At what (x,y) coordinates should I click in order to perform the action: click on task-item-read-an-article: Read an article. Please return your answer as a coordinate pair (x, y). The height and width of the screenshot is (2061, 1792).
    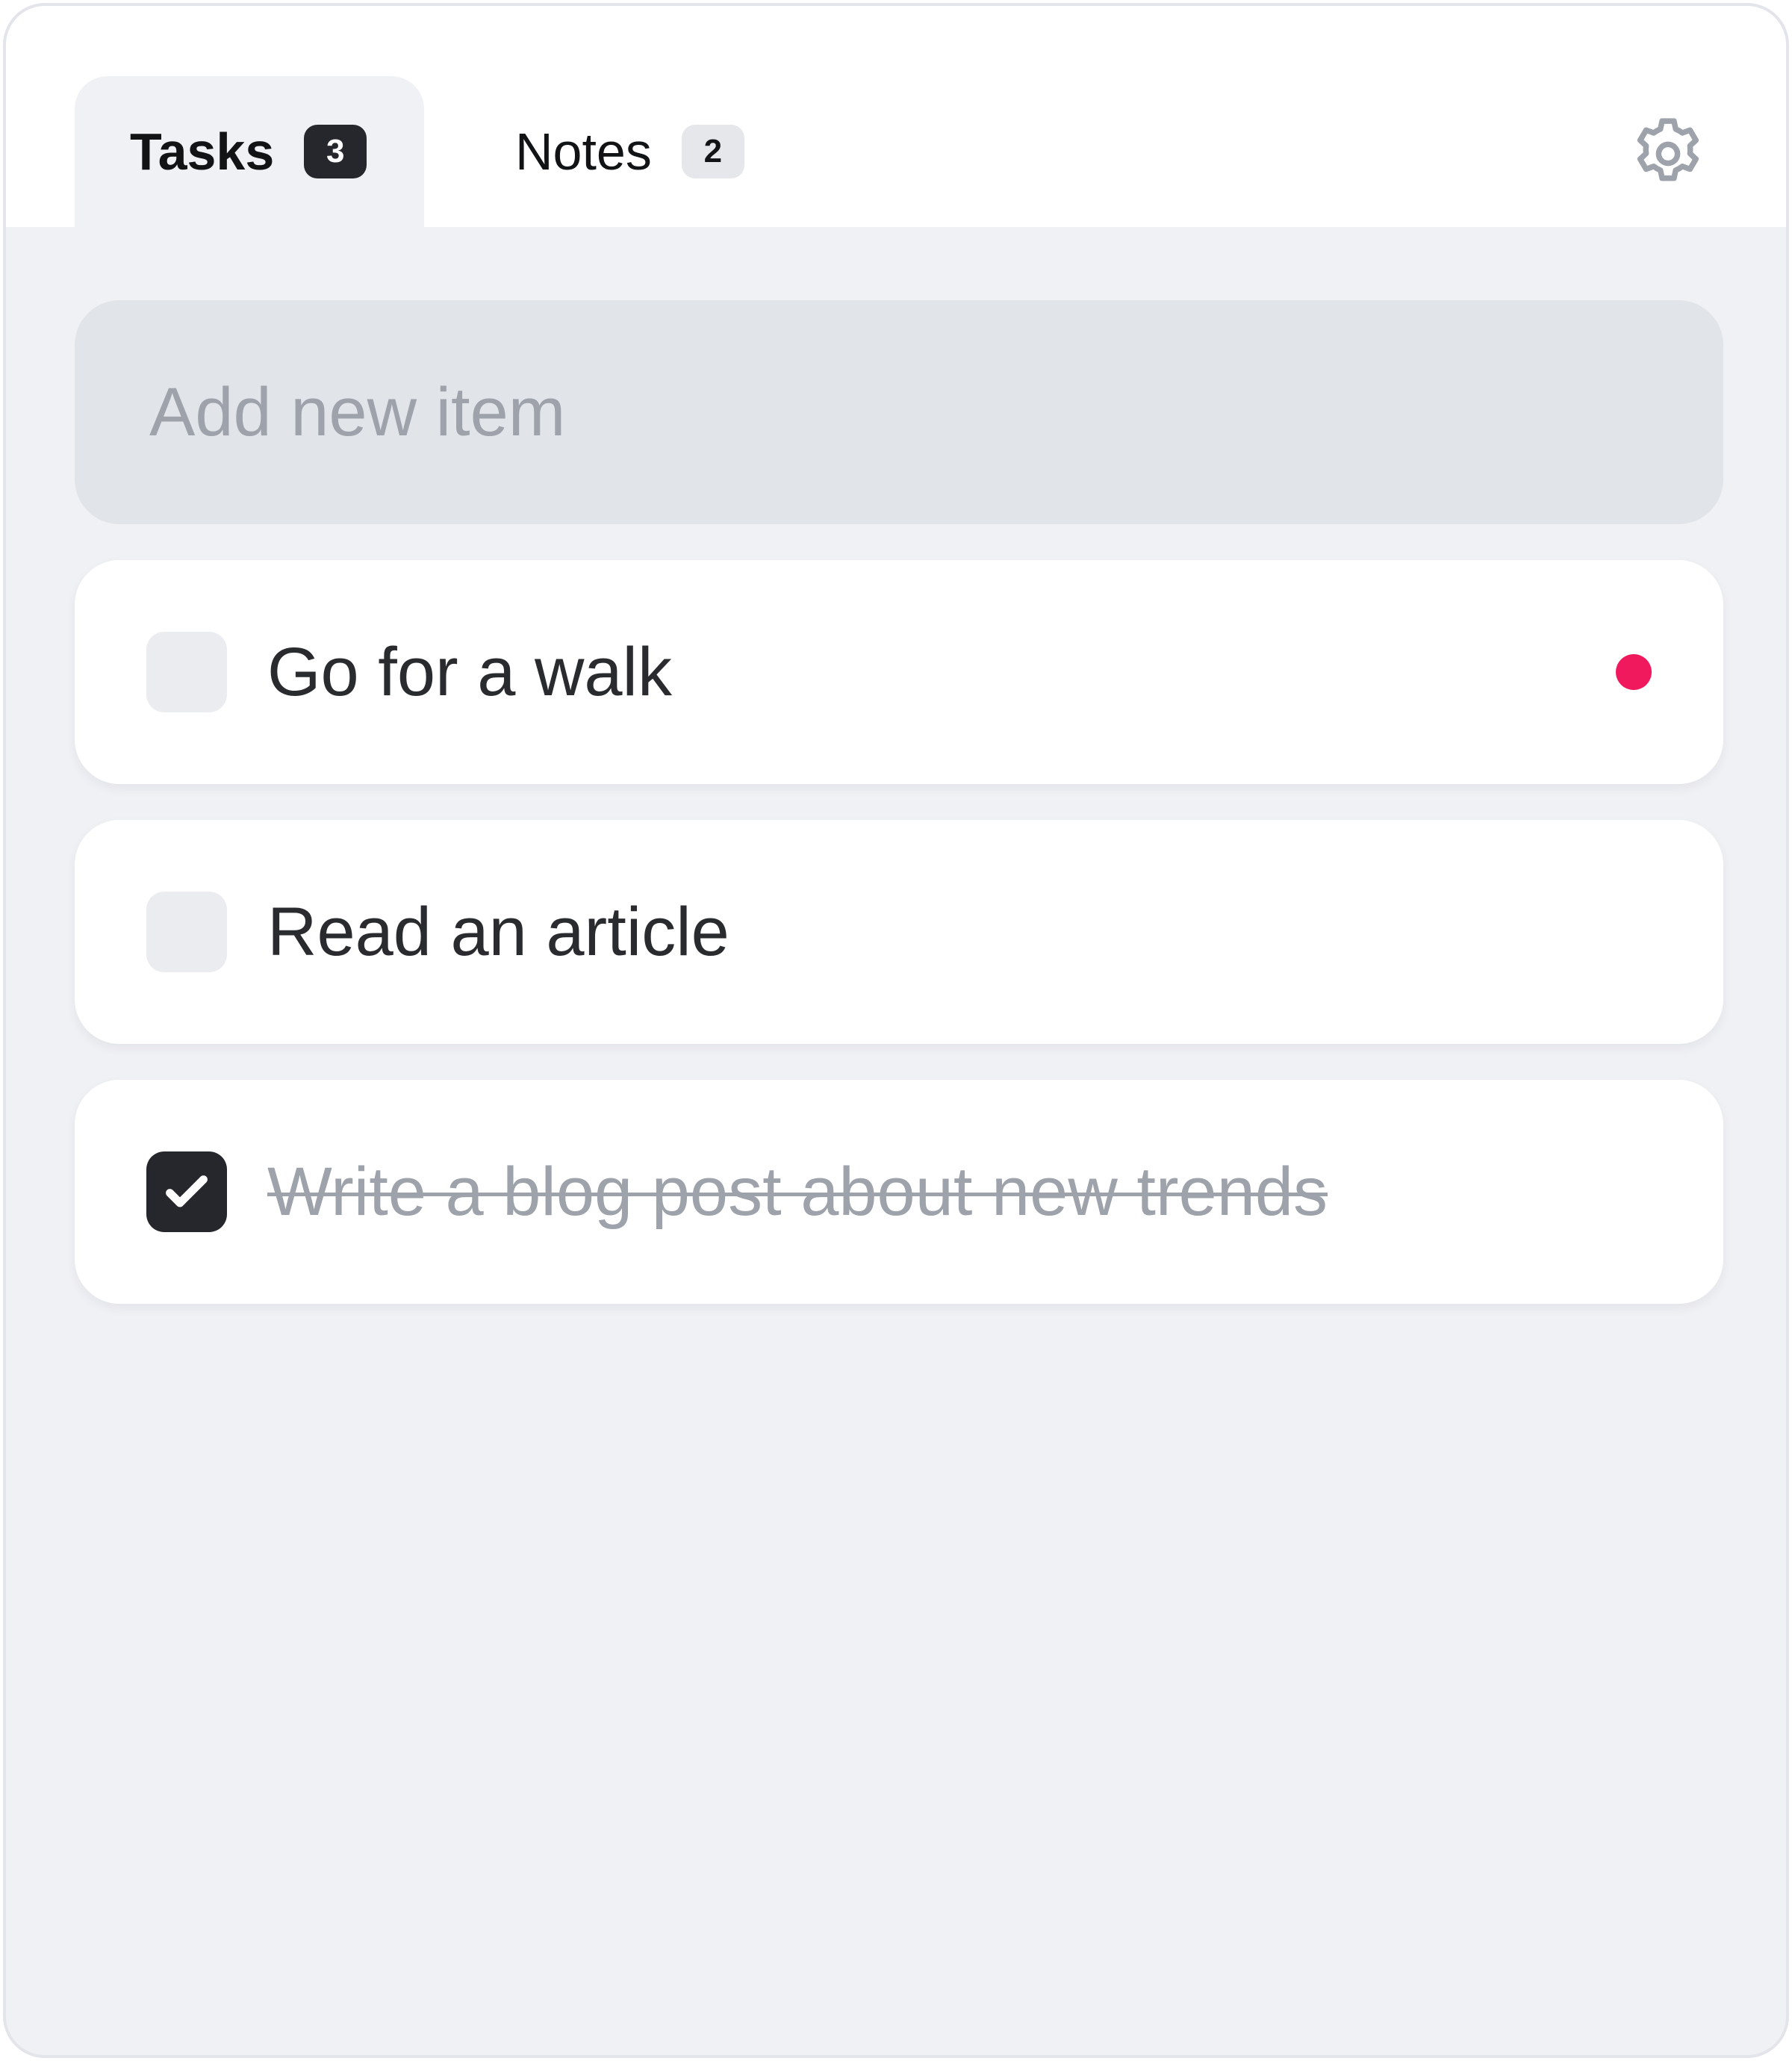
    Looking at the image, I should click on (899, 932).